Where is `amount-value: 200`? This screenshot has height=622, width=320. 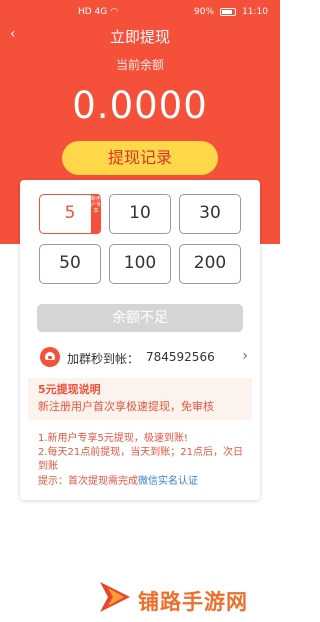 amount-value: 200 is located at coordinates (210, 263).